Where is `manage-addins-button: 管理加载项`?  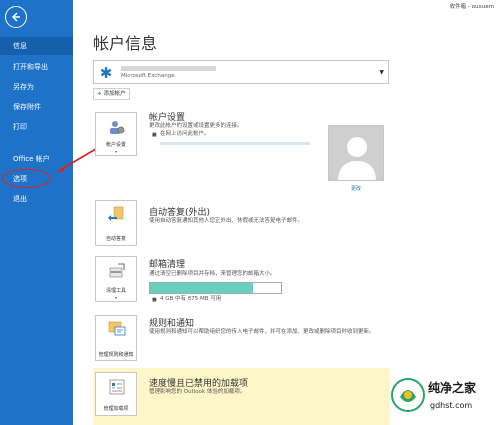
manage-addins-button: 管理加载项 is located at coordinates (116, 394).